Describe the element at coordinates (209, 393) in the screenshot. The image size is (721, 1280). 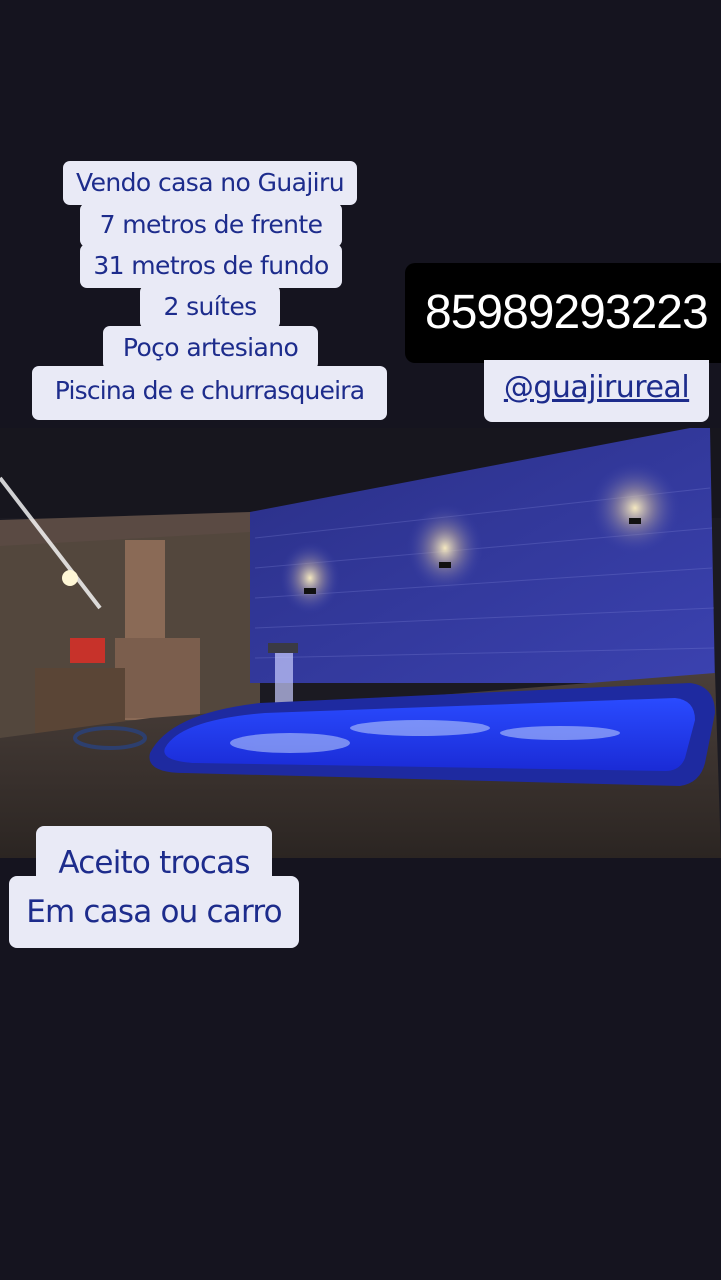
I see `caption-line-pool: Piscina de e churrasqueira` at that location.